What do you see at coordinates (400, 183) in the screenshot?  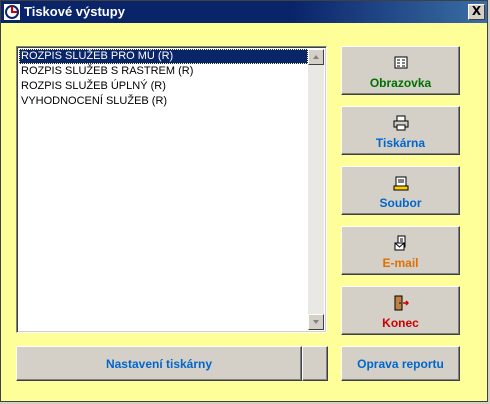 I see `file-icon` at bounding box center [400, 183].